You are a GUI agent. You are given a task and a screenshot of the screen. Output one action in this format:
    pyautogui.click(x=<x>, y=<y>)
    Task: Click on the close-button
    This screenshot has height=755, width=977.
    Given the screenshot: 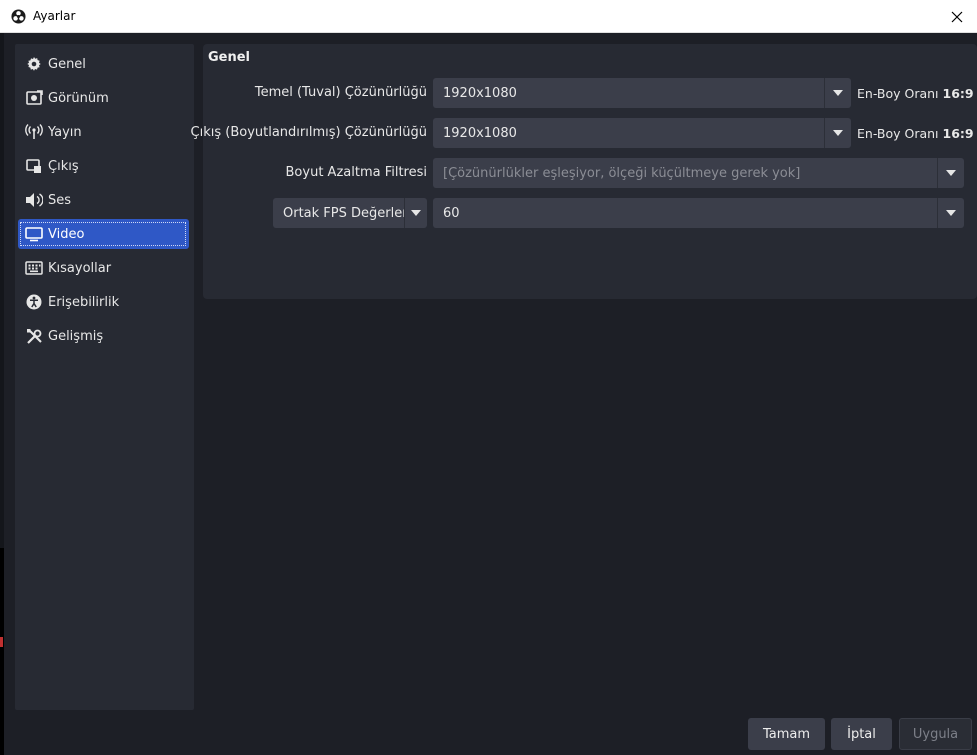 What is the action you would take?
    pyautogui.click(x=957, y=16)
    